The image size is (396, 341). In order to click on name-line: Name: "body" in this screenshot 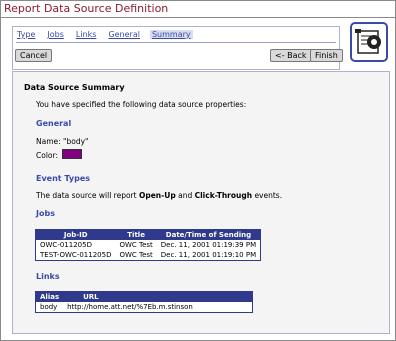, I will do `click(62, 141)`.